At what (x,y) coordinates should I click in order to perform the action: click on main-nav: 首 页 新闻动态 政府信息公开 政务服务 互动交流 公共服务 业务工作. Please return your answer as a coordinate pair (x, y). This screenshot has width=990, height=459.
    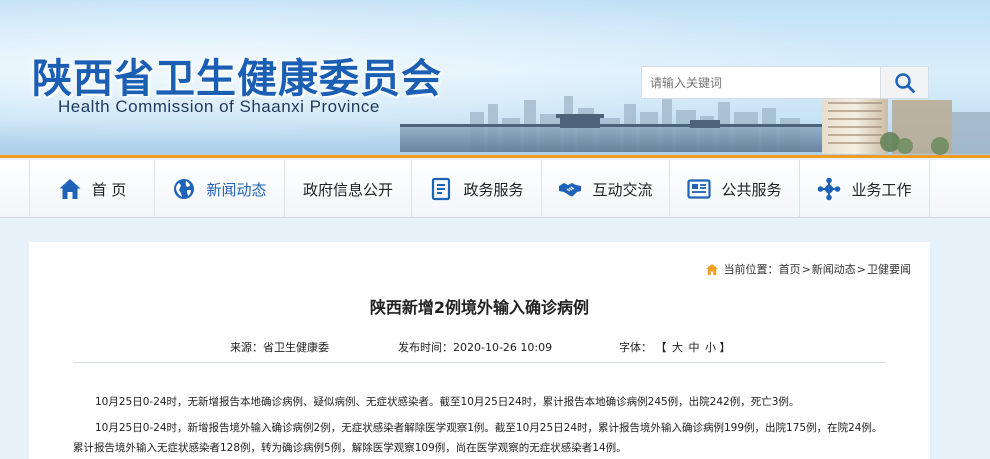
    Looking at the image, I should click on (495, 189).